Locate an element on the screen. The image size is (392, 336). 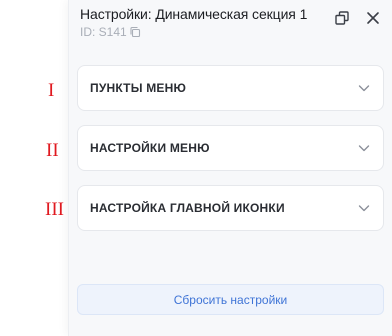
close-button is located at coordinates (373, 20).